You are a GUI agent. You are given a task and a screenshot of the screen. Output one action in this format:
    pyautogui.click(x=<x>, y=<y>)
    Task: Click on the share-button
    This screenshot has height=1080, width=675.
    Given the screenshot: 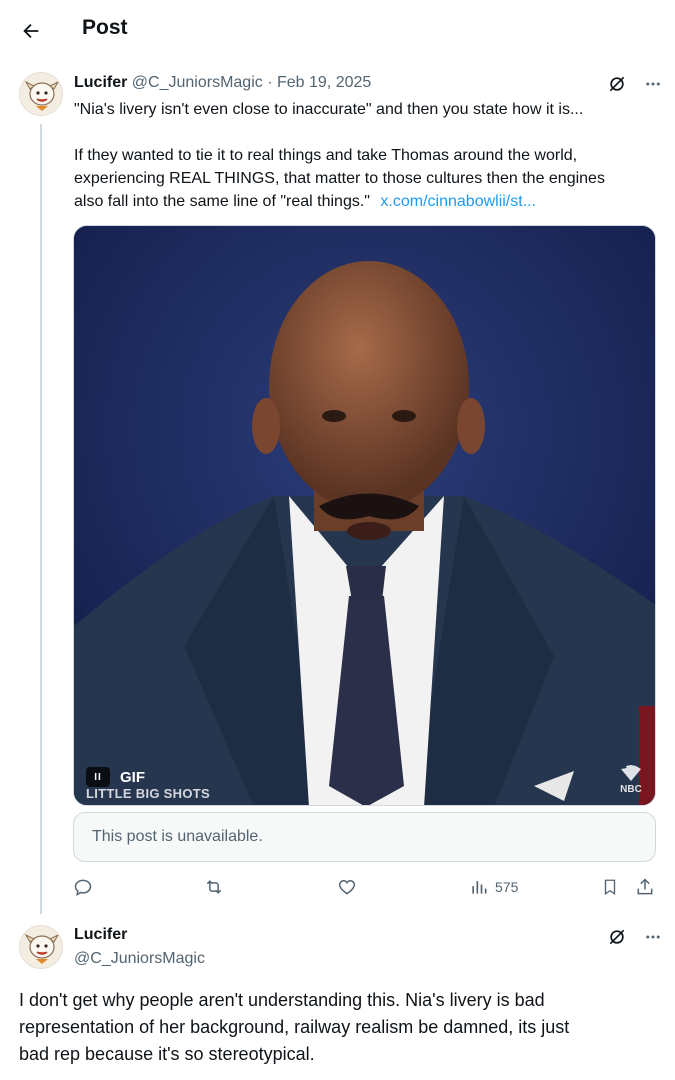 What is the action you would take?
    pyautogui.click(x=645, y=887)
    